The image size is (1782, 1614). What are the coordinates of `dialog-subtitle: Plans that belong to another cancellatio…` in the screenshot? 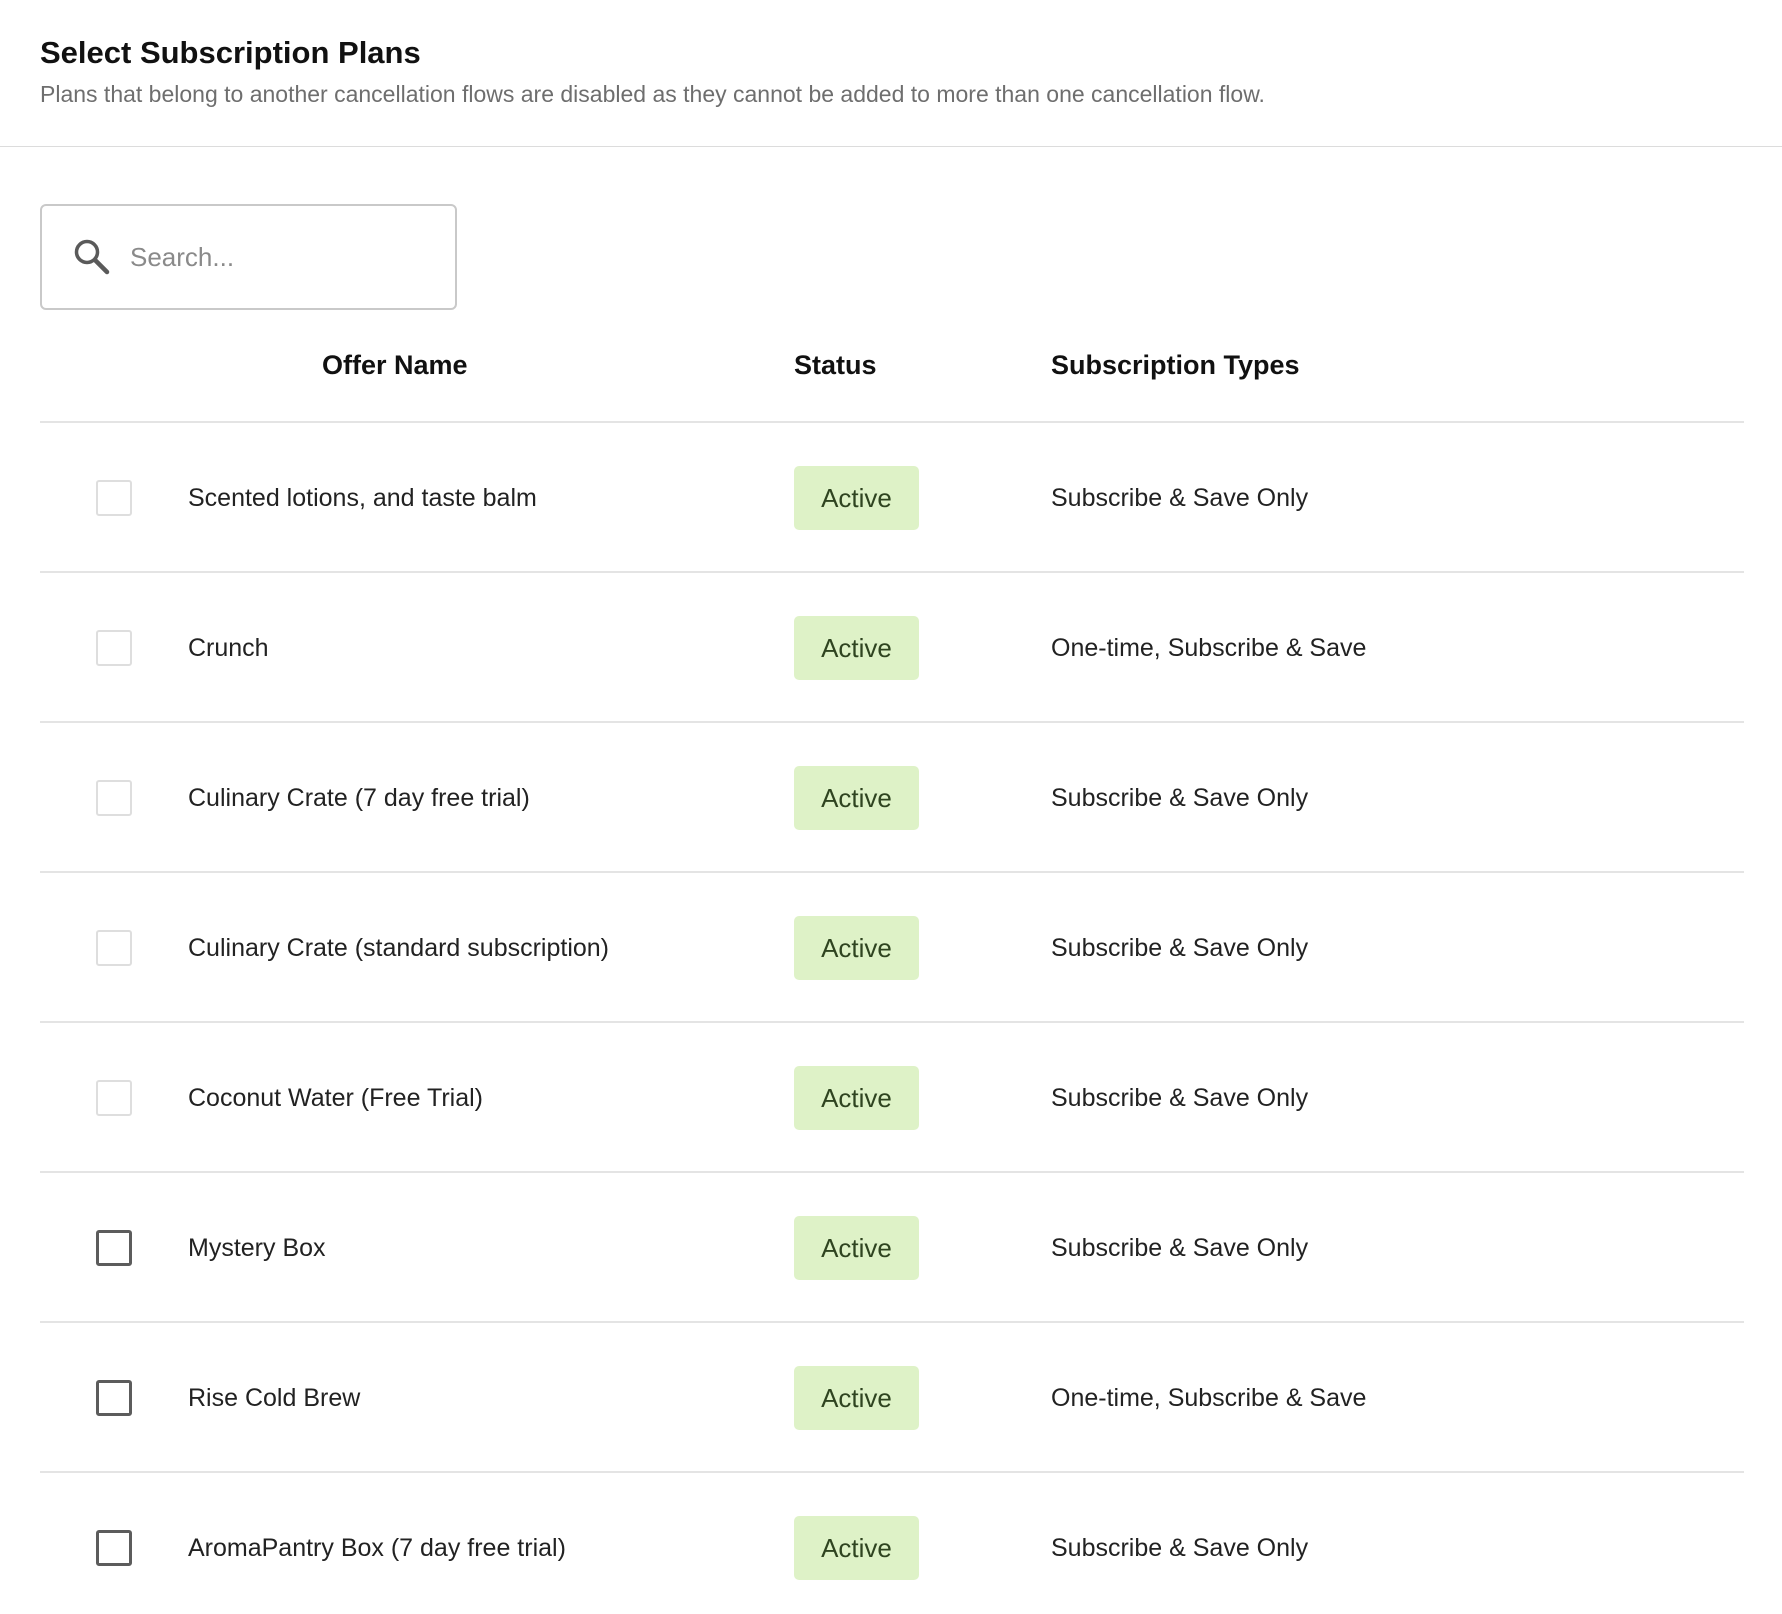 It's located at (652, 94).